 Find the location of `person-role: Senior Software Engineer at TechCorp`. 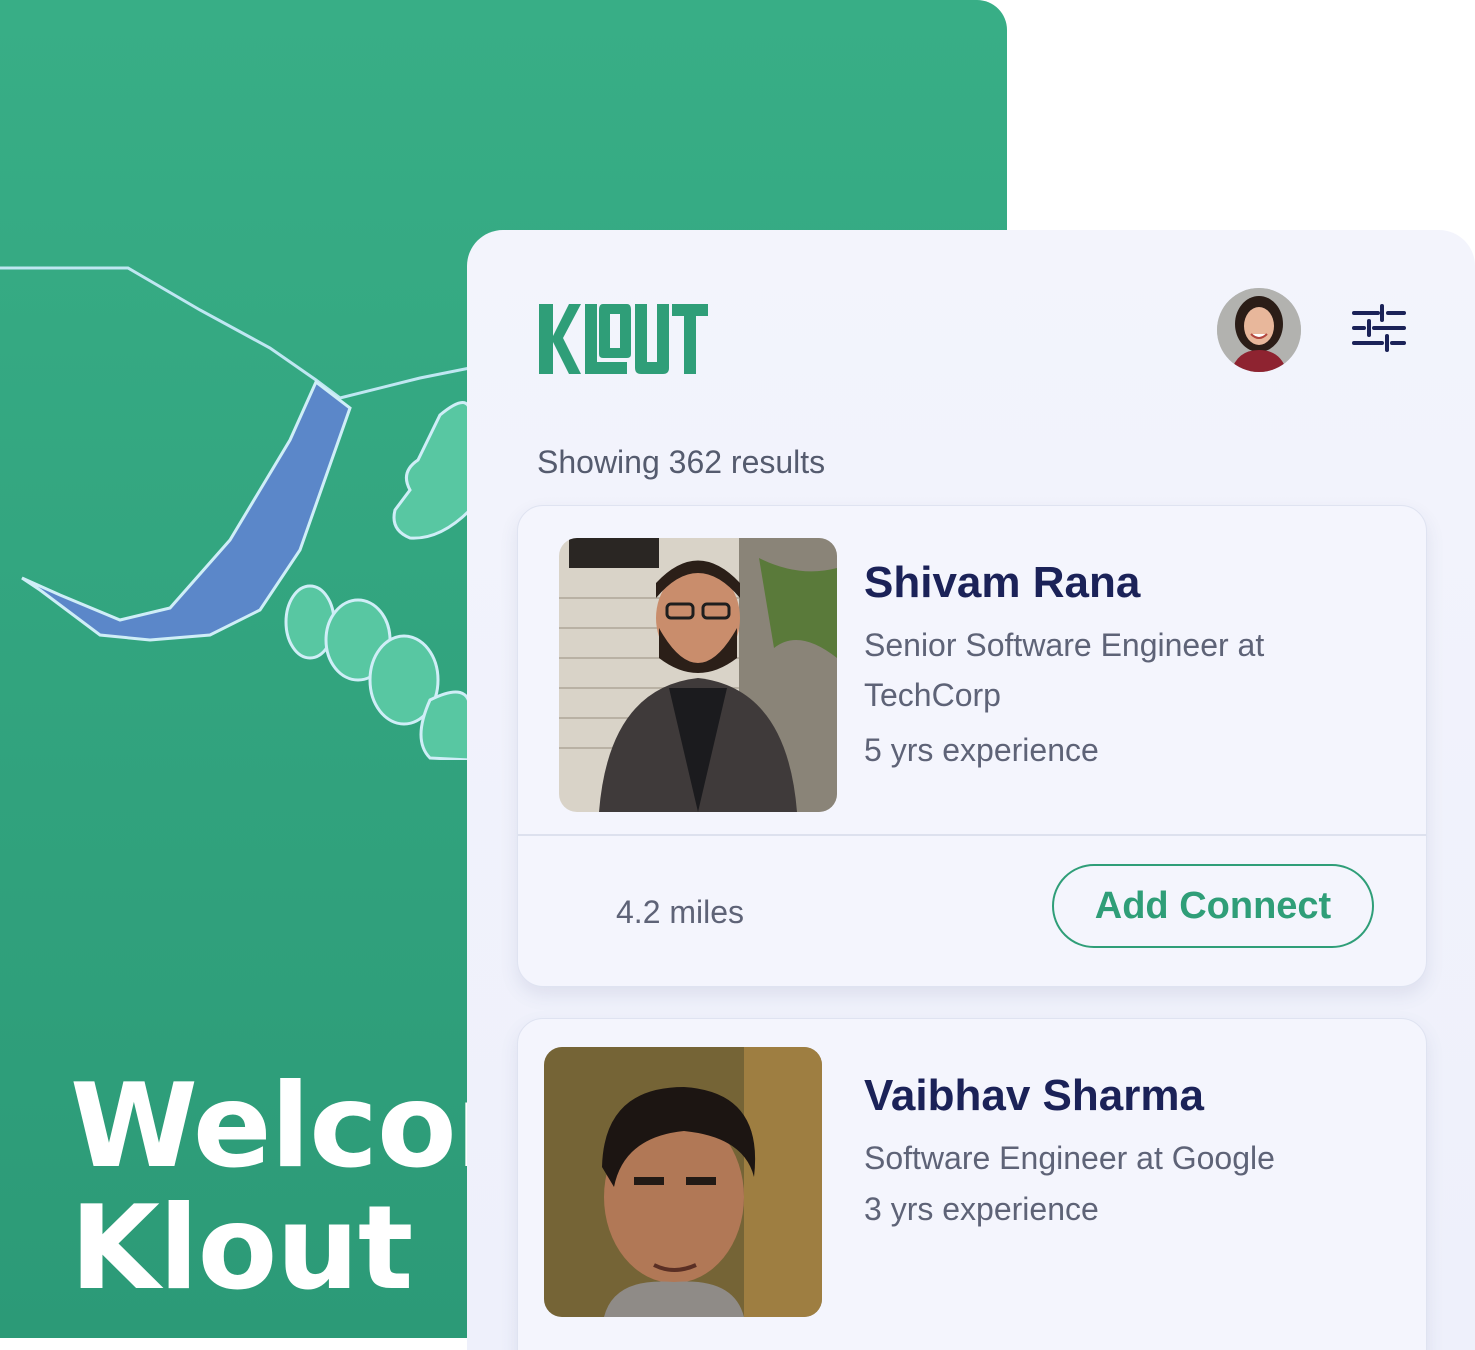

person-role: Senior Software Engineer at TechCorp is located at coordinates (1064, 670).